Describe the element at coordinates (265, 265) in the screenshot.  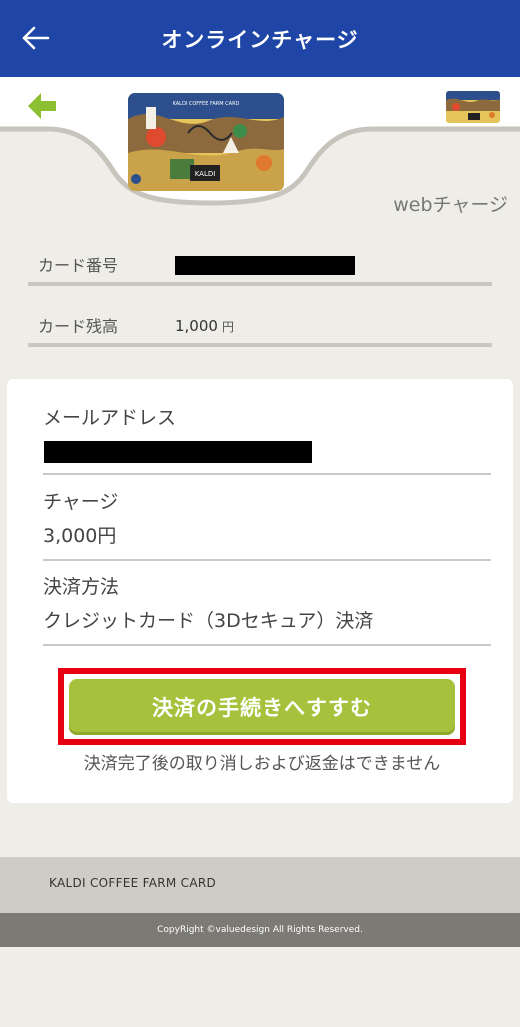
I see `redacted-card-number` at that location.